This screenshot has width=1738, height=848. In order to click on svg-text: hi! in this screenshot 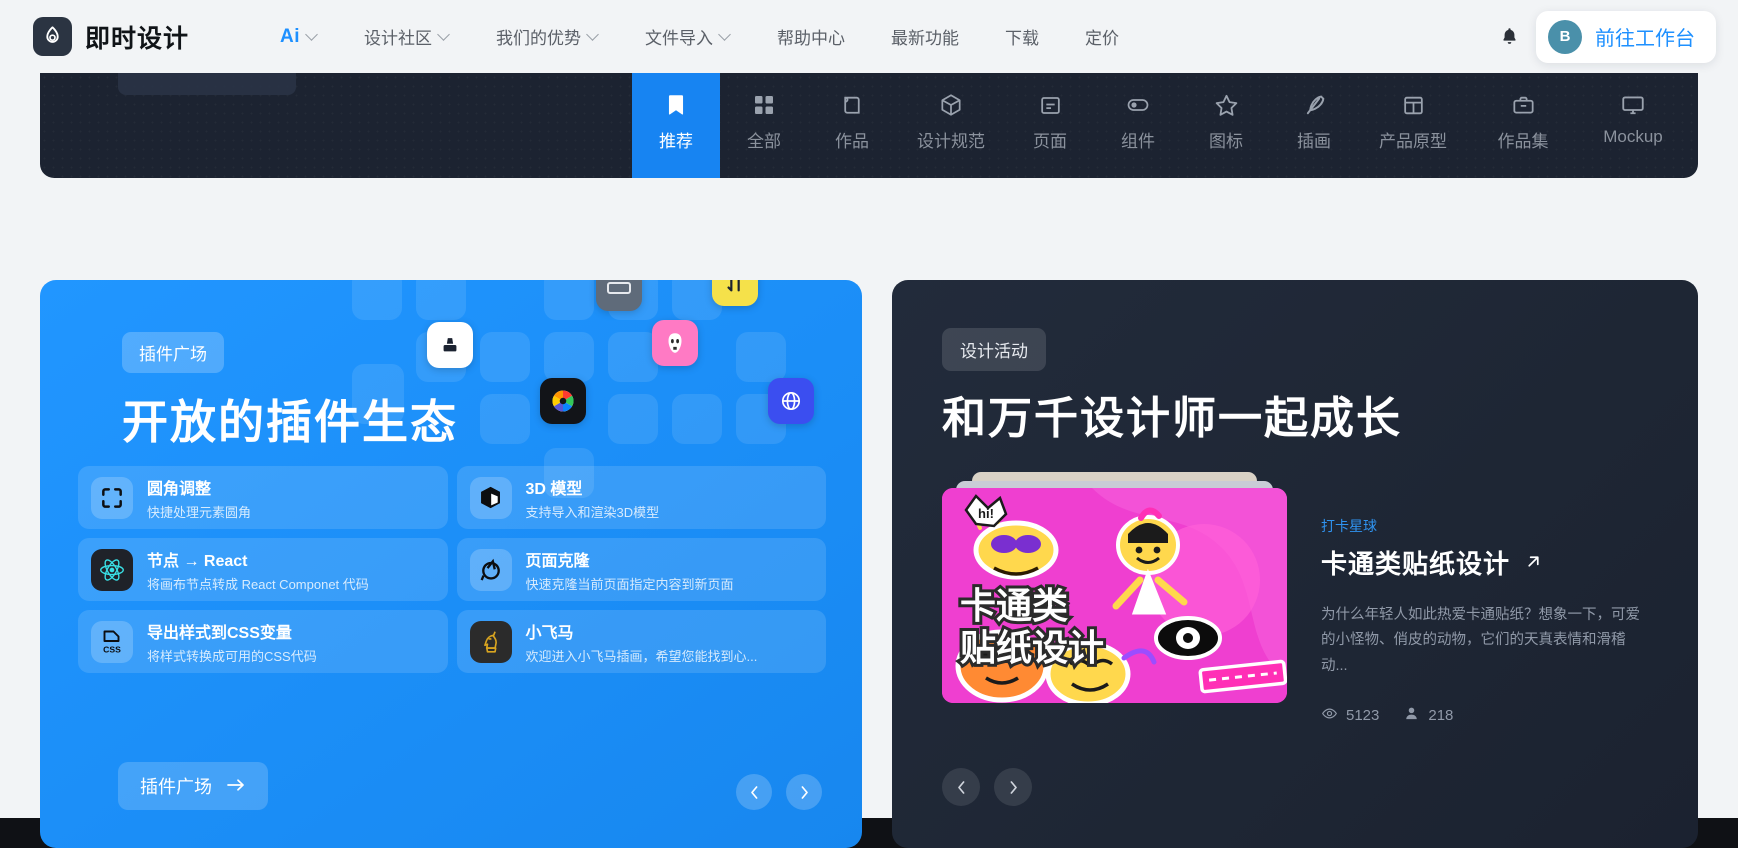, I will do `click(986, 513)`.